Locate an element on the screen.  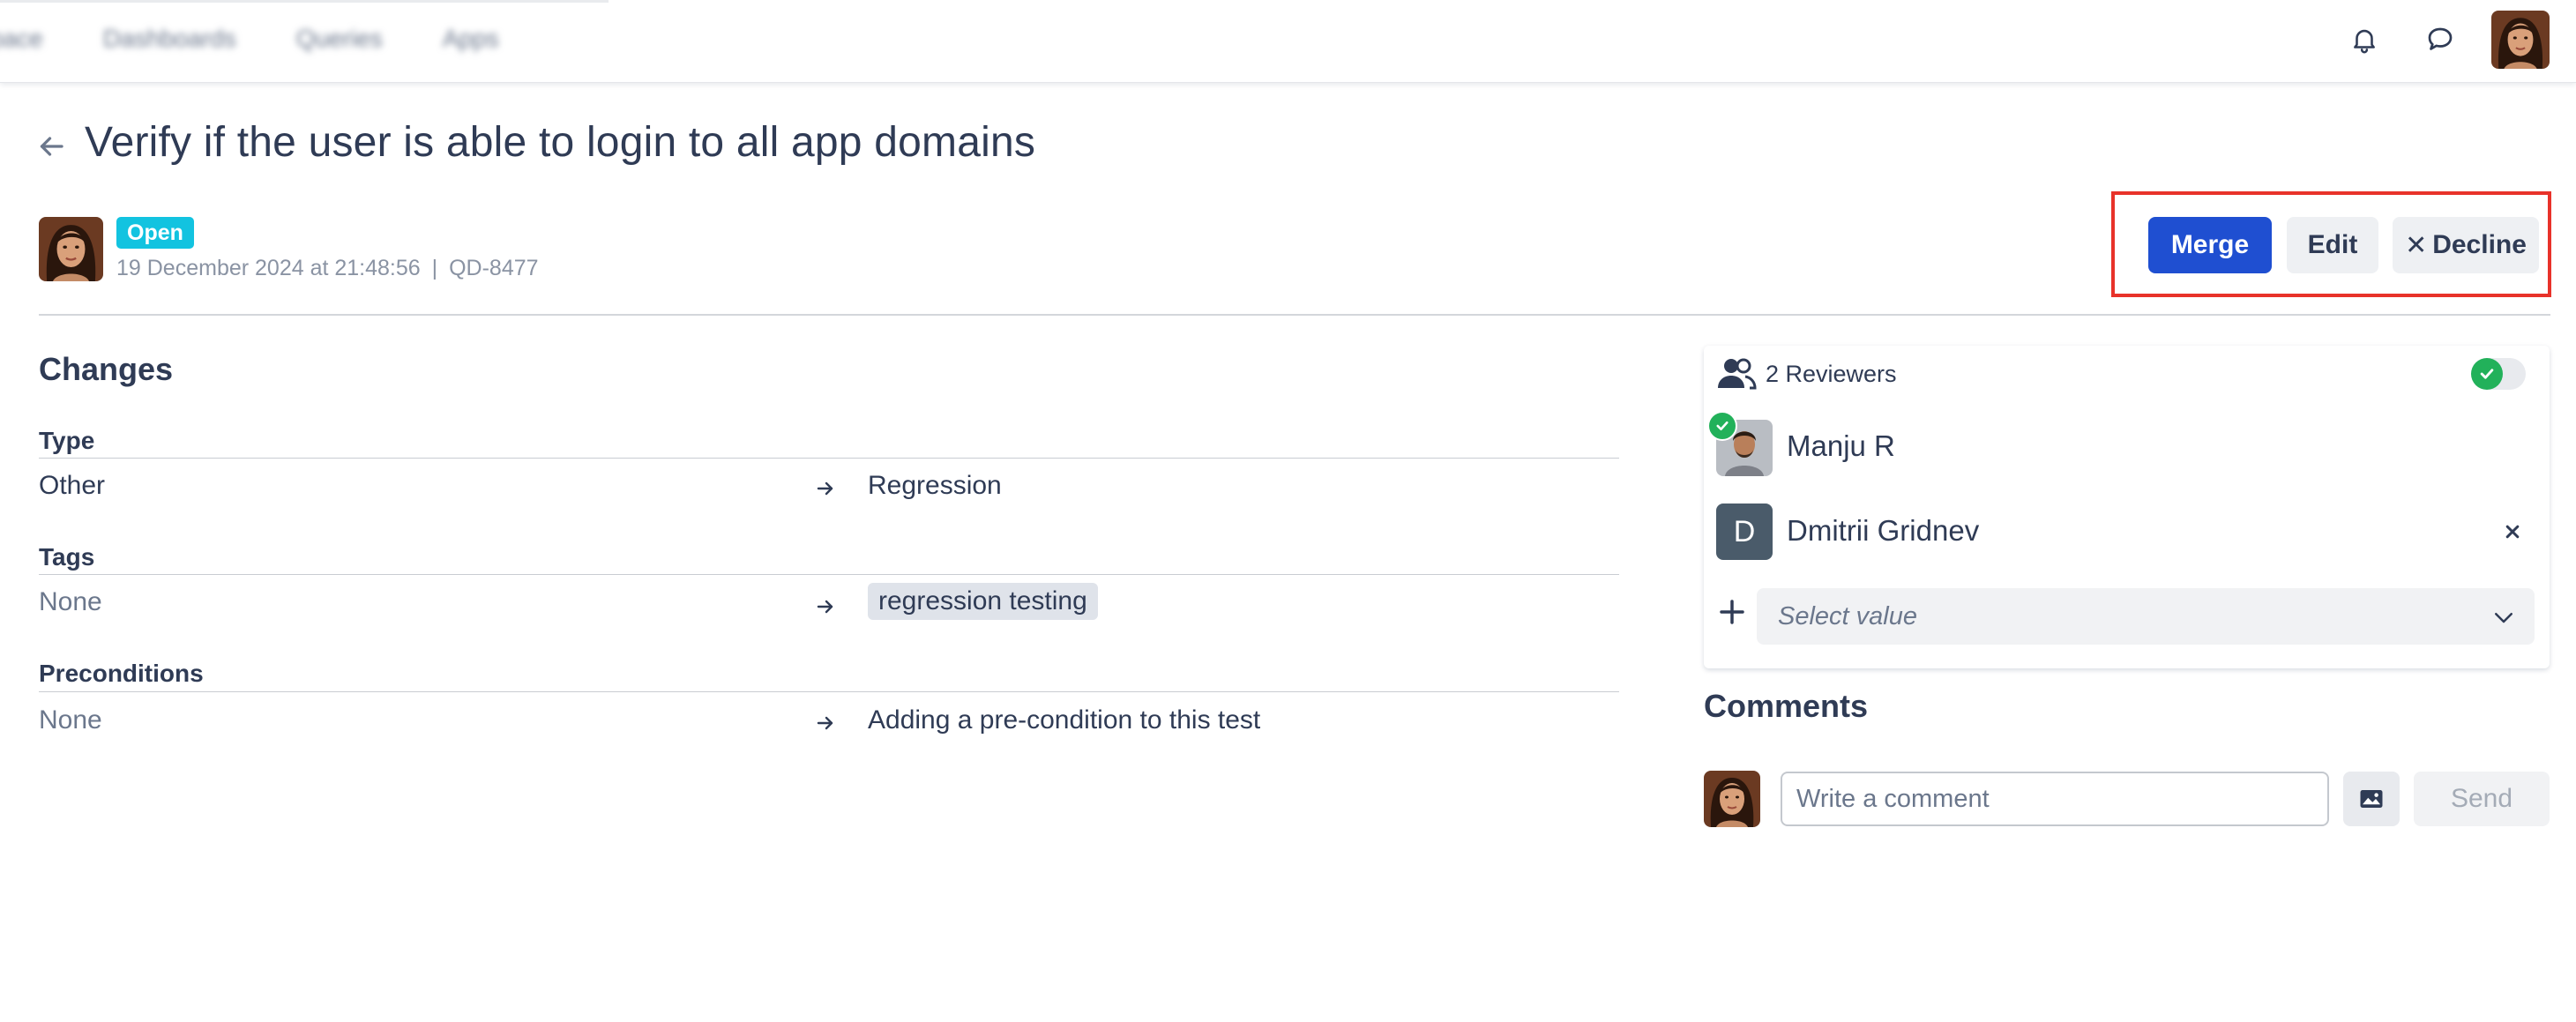
nav-item-queries: Queries is located at coordinates (339, 39).